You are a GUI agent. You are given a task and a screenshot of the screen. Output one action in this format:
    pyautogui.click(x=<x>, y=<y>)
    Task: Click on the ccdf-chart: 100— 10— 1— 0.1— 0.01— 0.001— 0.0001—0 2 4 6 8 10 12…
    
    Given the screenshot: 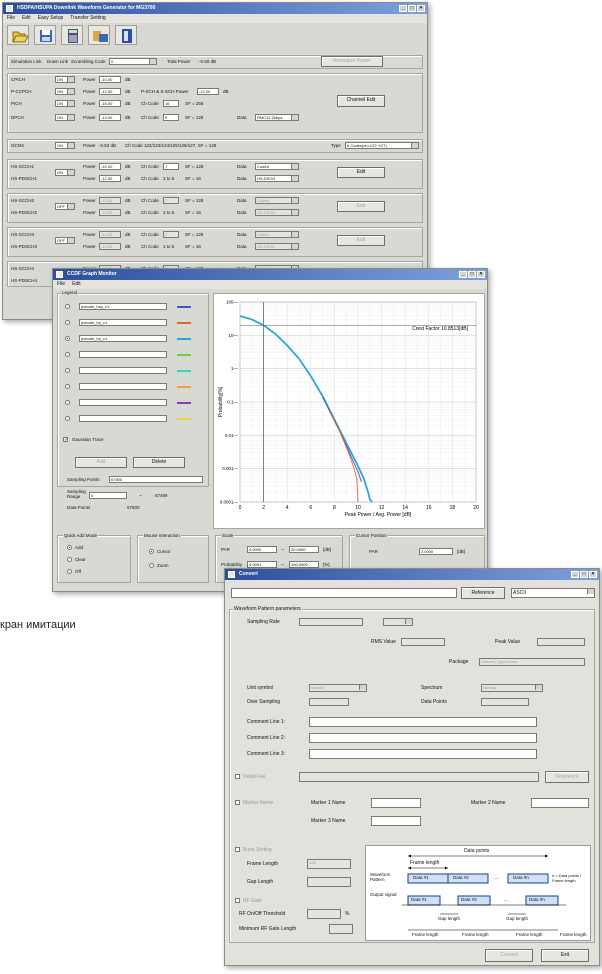 What is the action you would take?
    pyautogui.click(x=349, y=411)
    